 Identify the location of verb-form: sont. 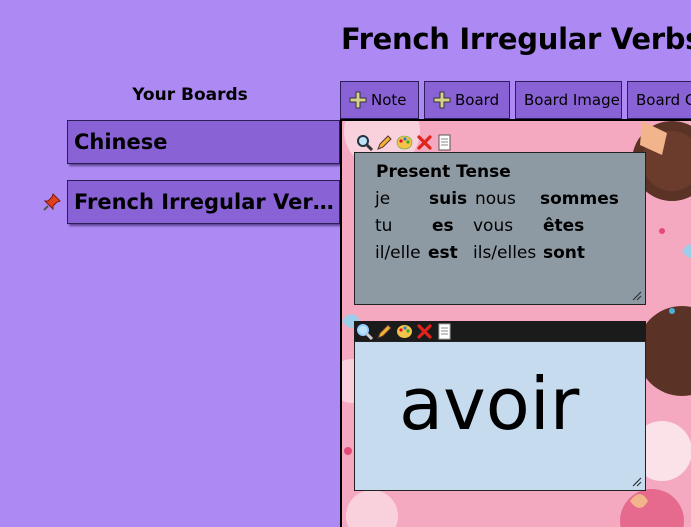
(564, 253).